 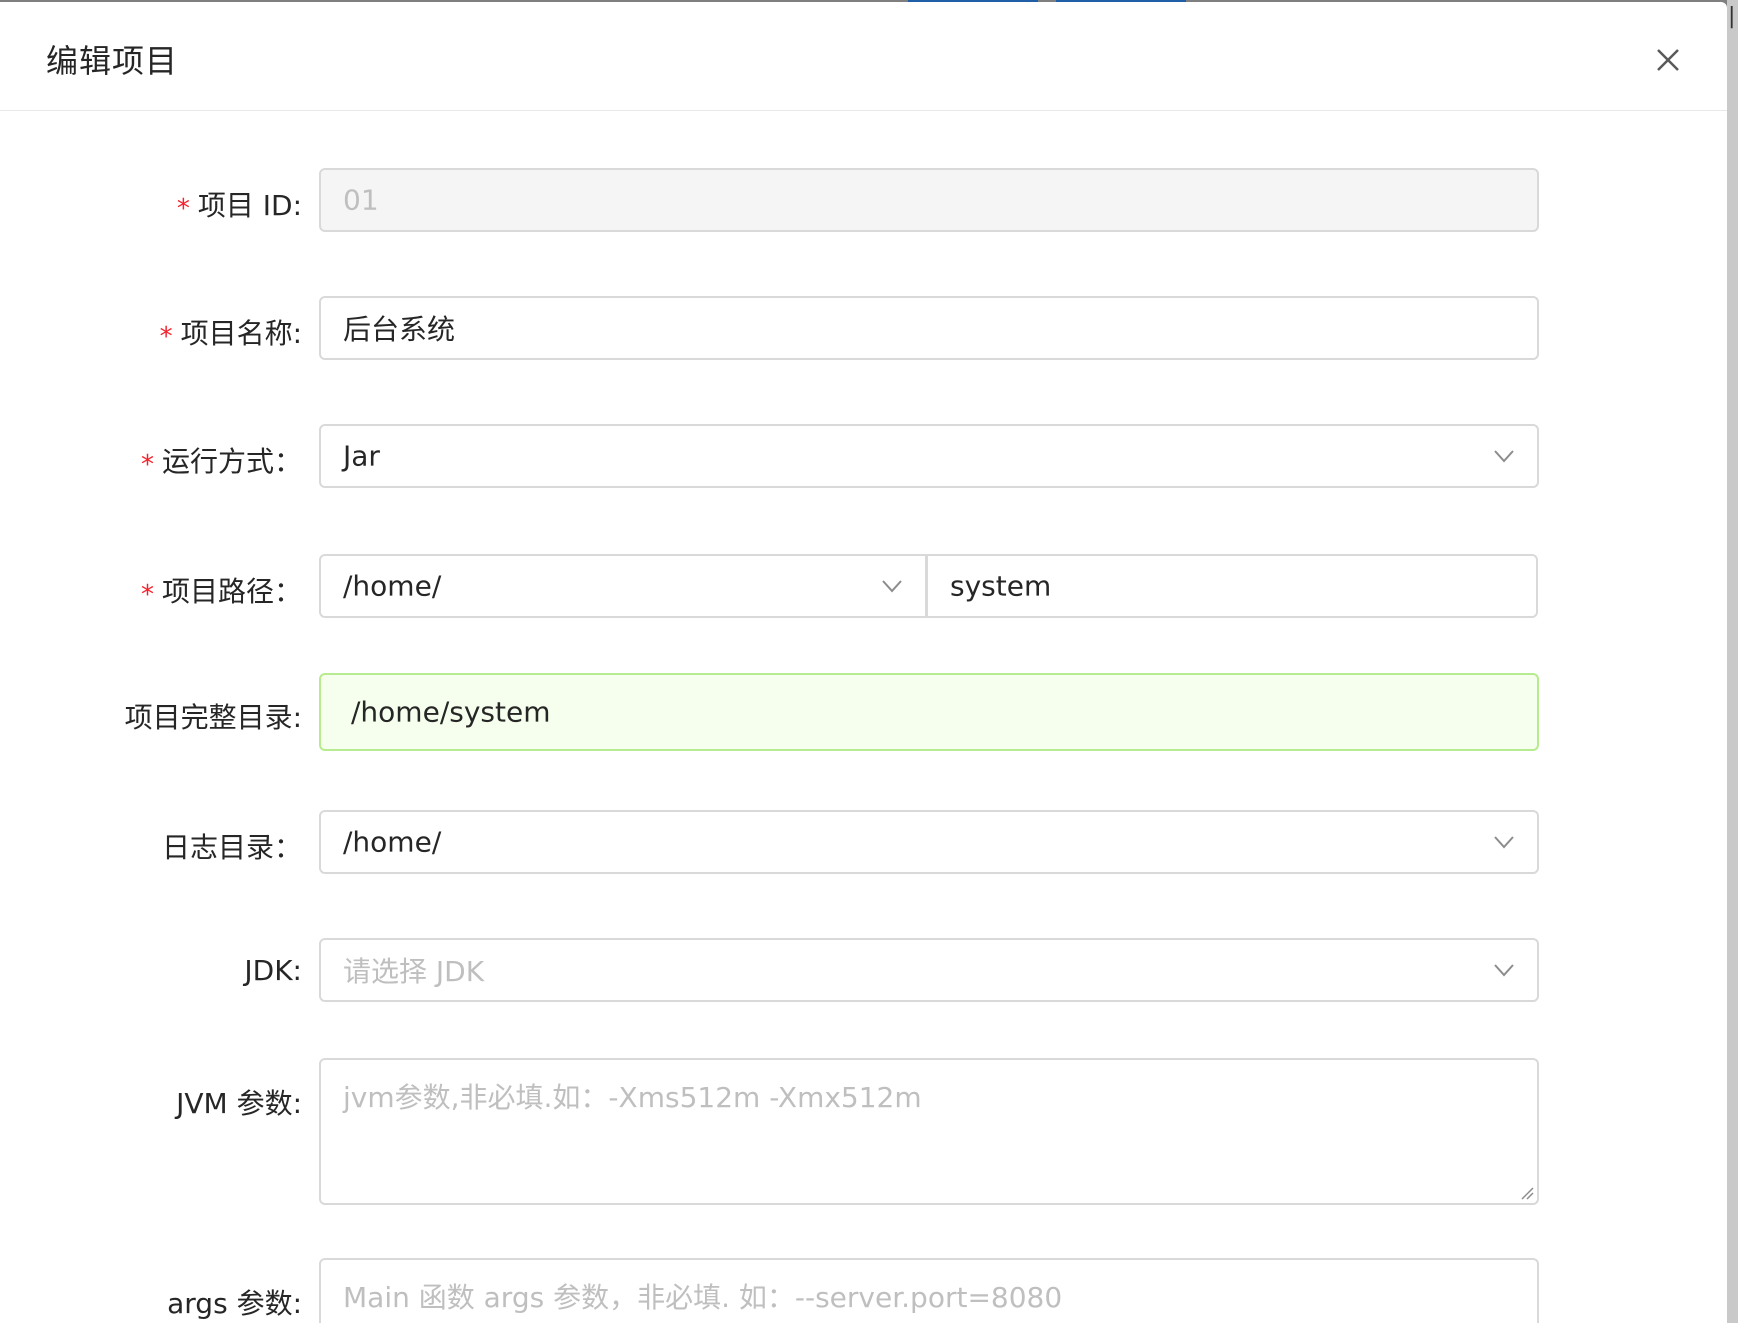 What do you see at coordinates (361, 456) in the screenshot?
I see `run-mode-value: Jar` at bounding box center [361, 456].